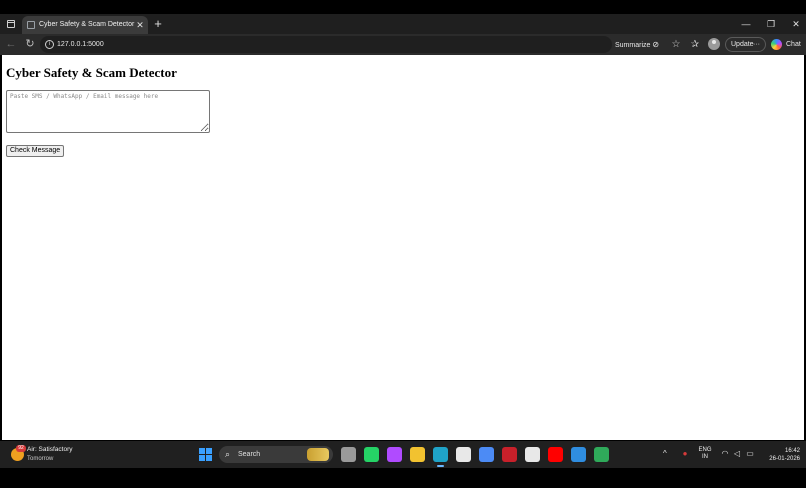 Image resolution: width=806 pixels, height=488 pixels. Describe the element at coordinates (486, 454) in the screenshot. I see `chrome-icon` at that location.